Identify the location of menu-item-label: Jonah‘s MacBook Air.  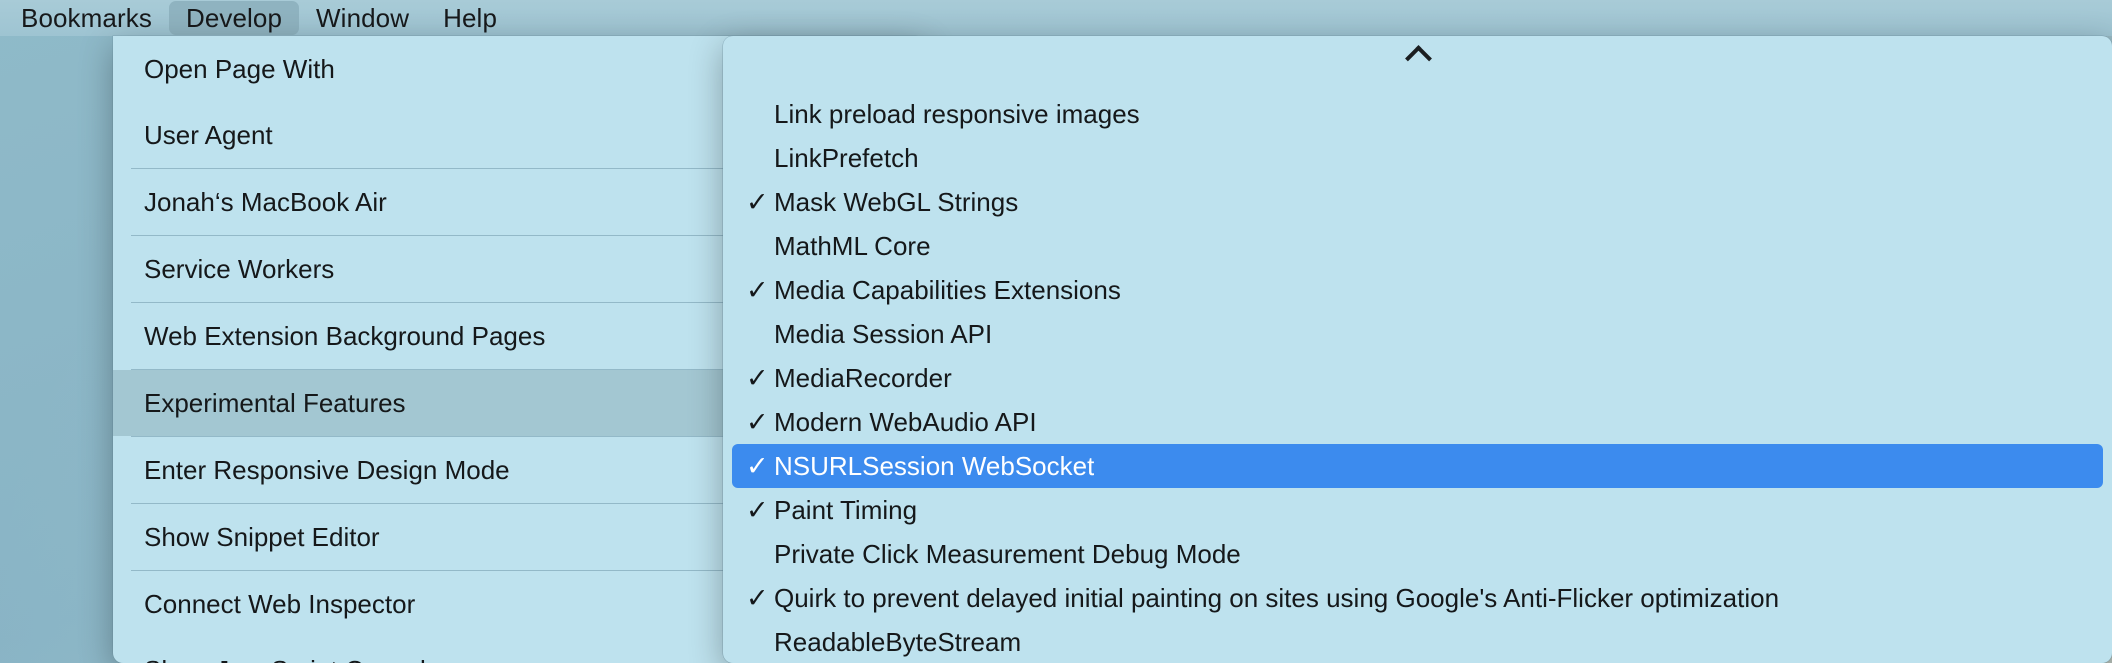
(265, 201).